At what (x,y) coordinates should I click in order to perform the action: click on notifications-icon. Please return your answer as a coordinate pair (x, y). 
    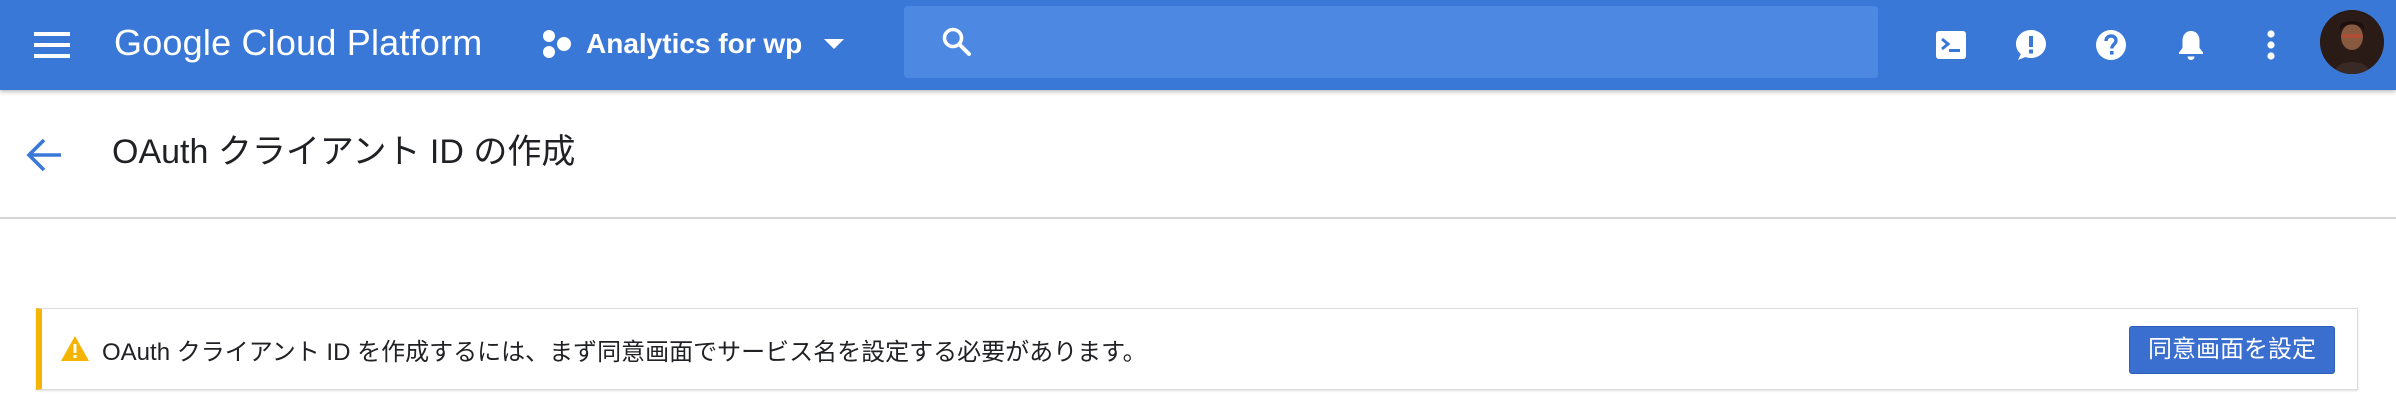
    Looking at the image, I should click on (2191, 45).